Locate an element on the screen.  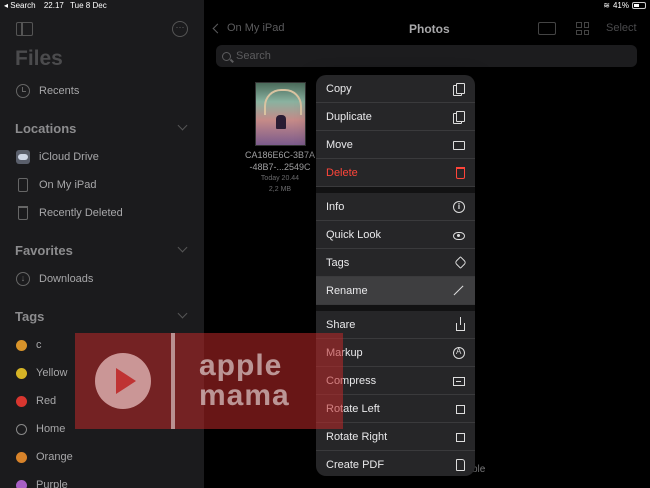
menu-item-tags: Tags is located at coordinates (395, 263).